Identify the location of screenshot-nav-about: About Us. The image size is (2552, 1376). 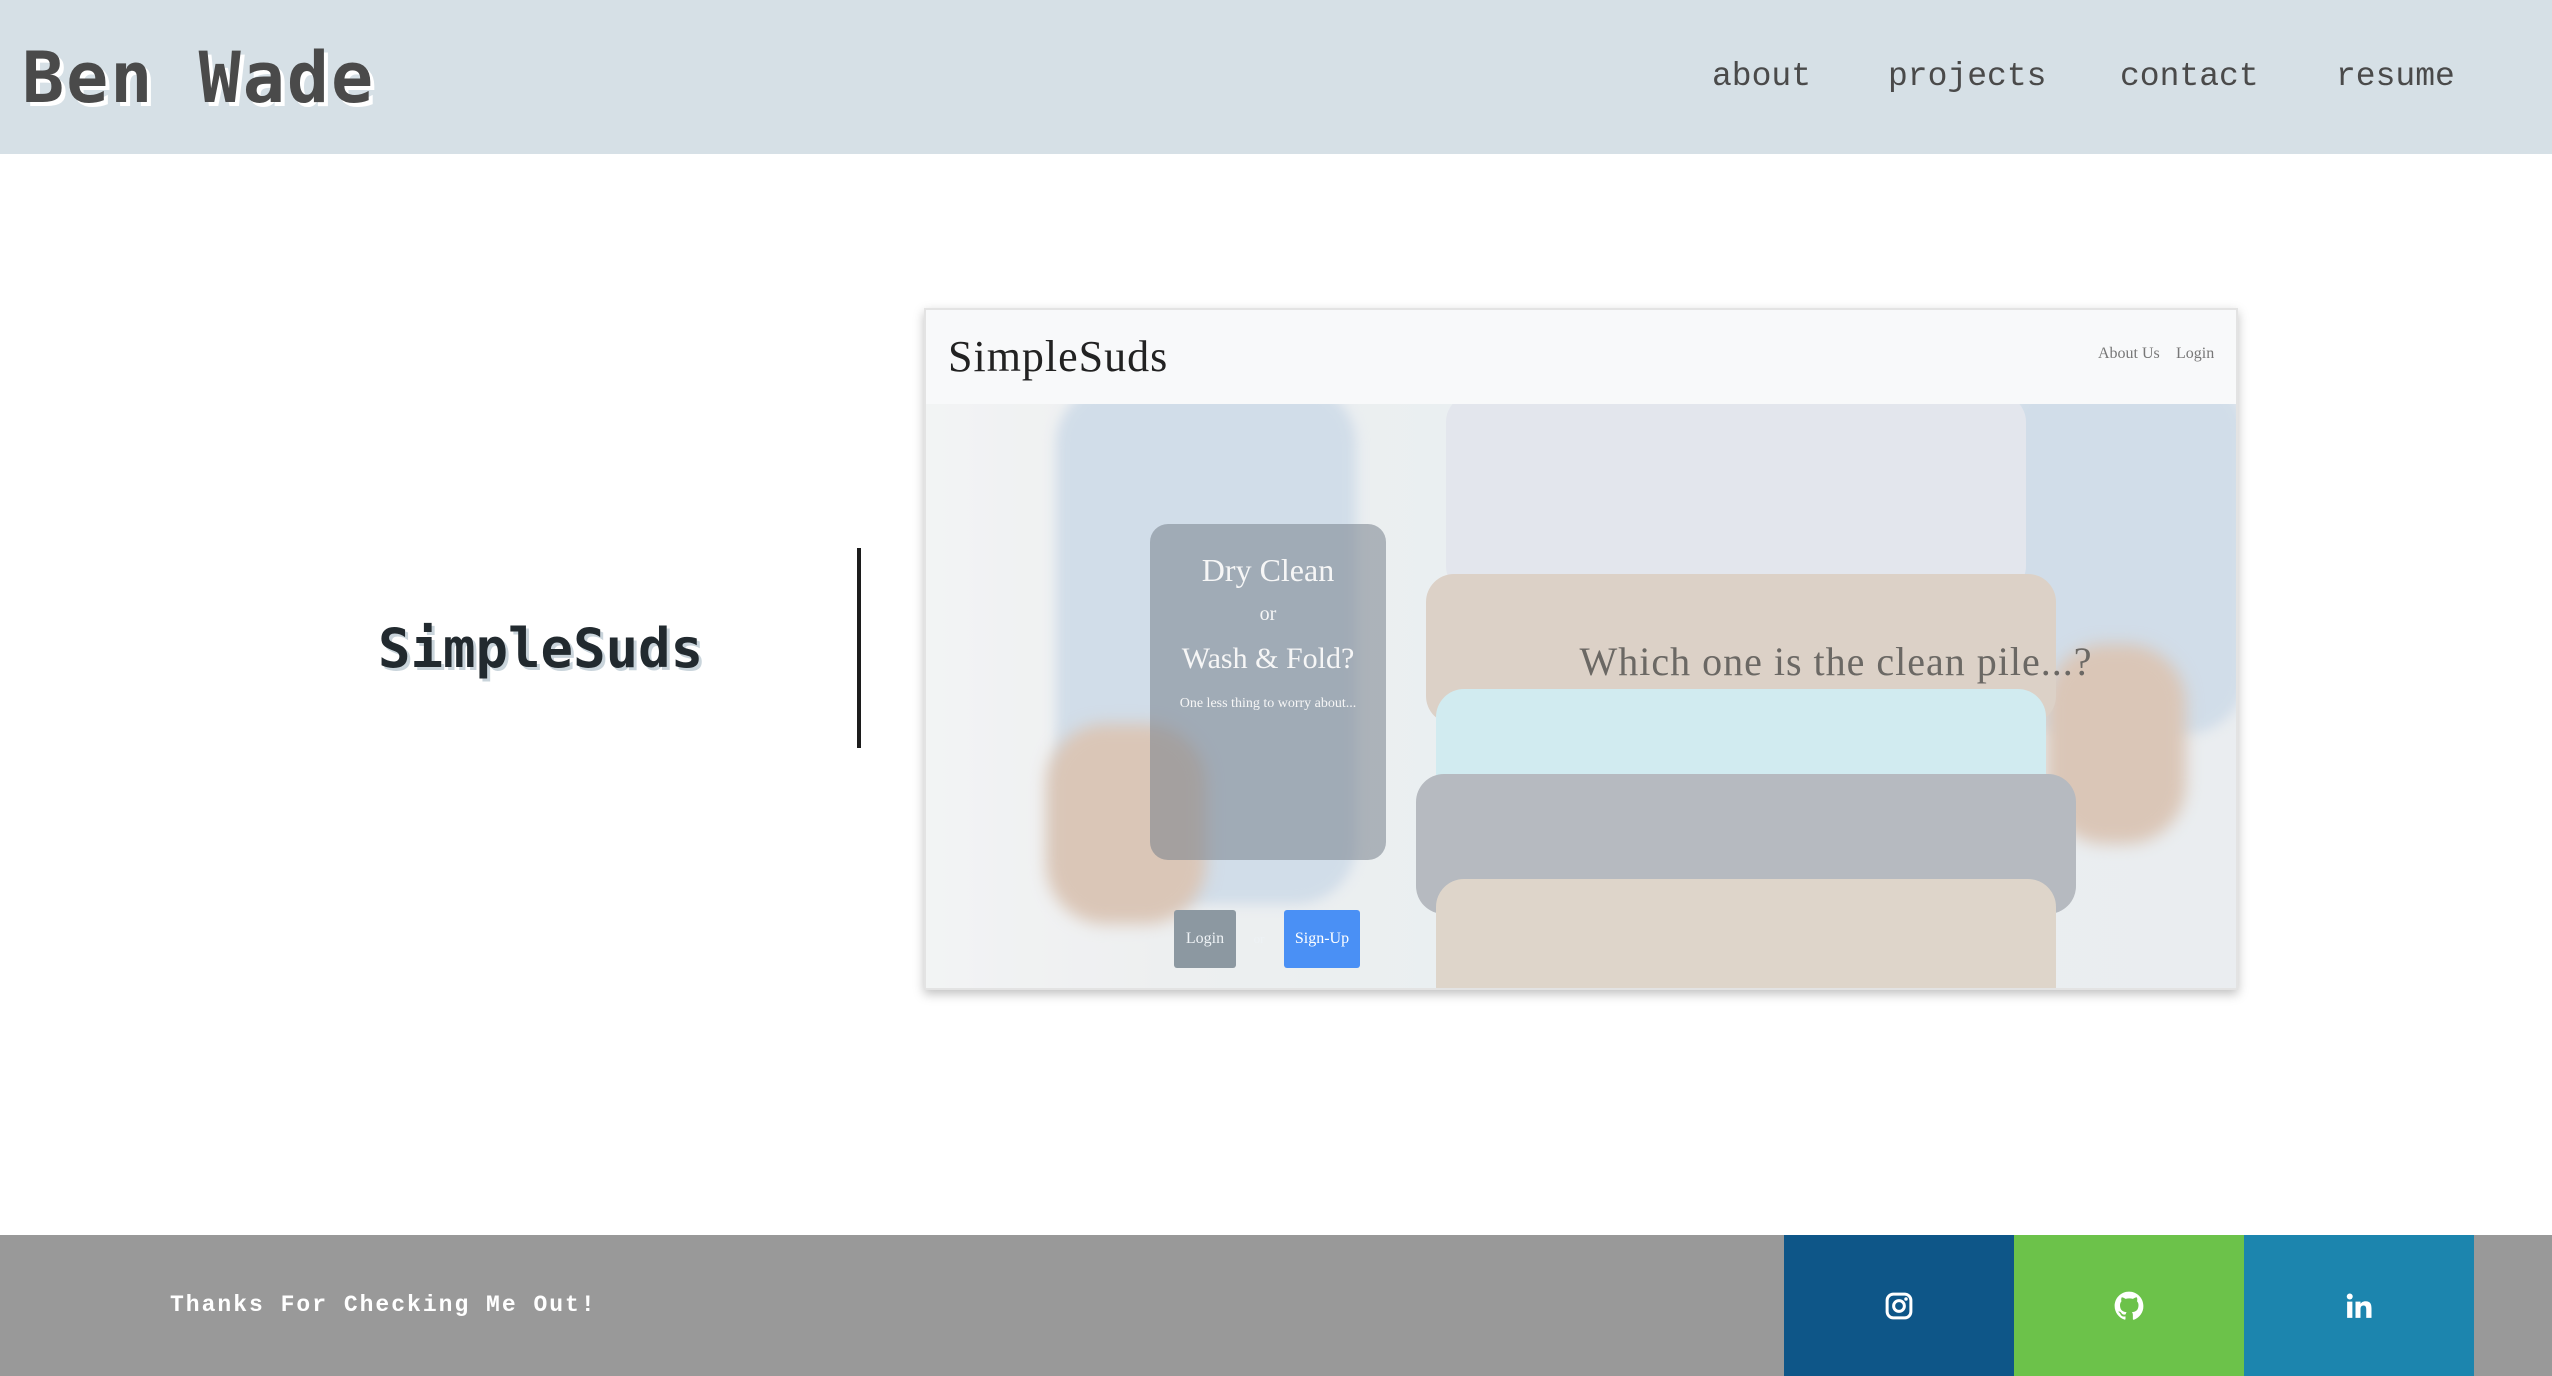
(2129, 353).